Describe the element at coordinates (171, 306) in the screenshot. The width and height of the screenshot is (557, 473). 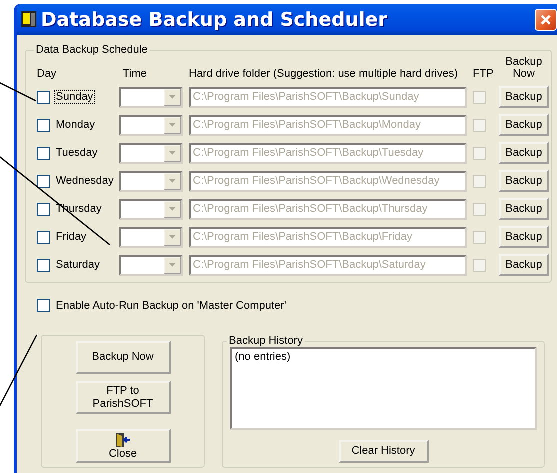
I see `auto-run-label: Enable Auto-Run Backup on 'Master Computer'` at that location.